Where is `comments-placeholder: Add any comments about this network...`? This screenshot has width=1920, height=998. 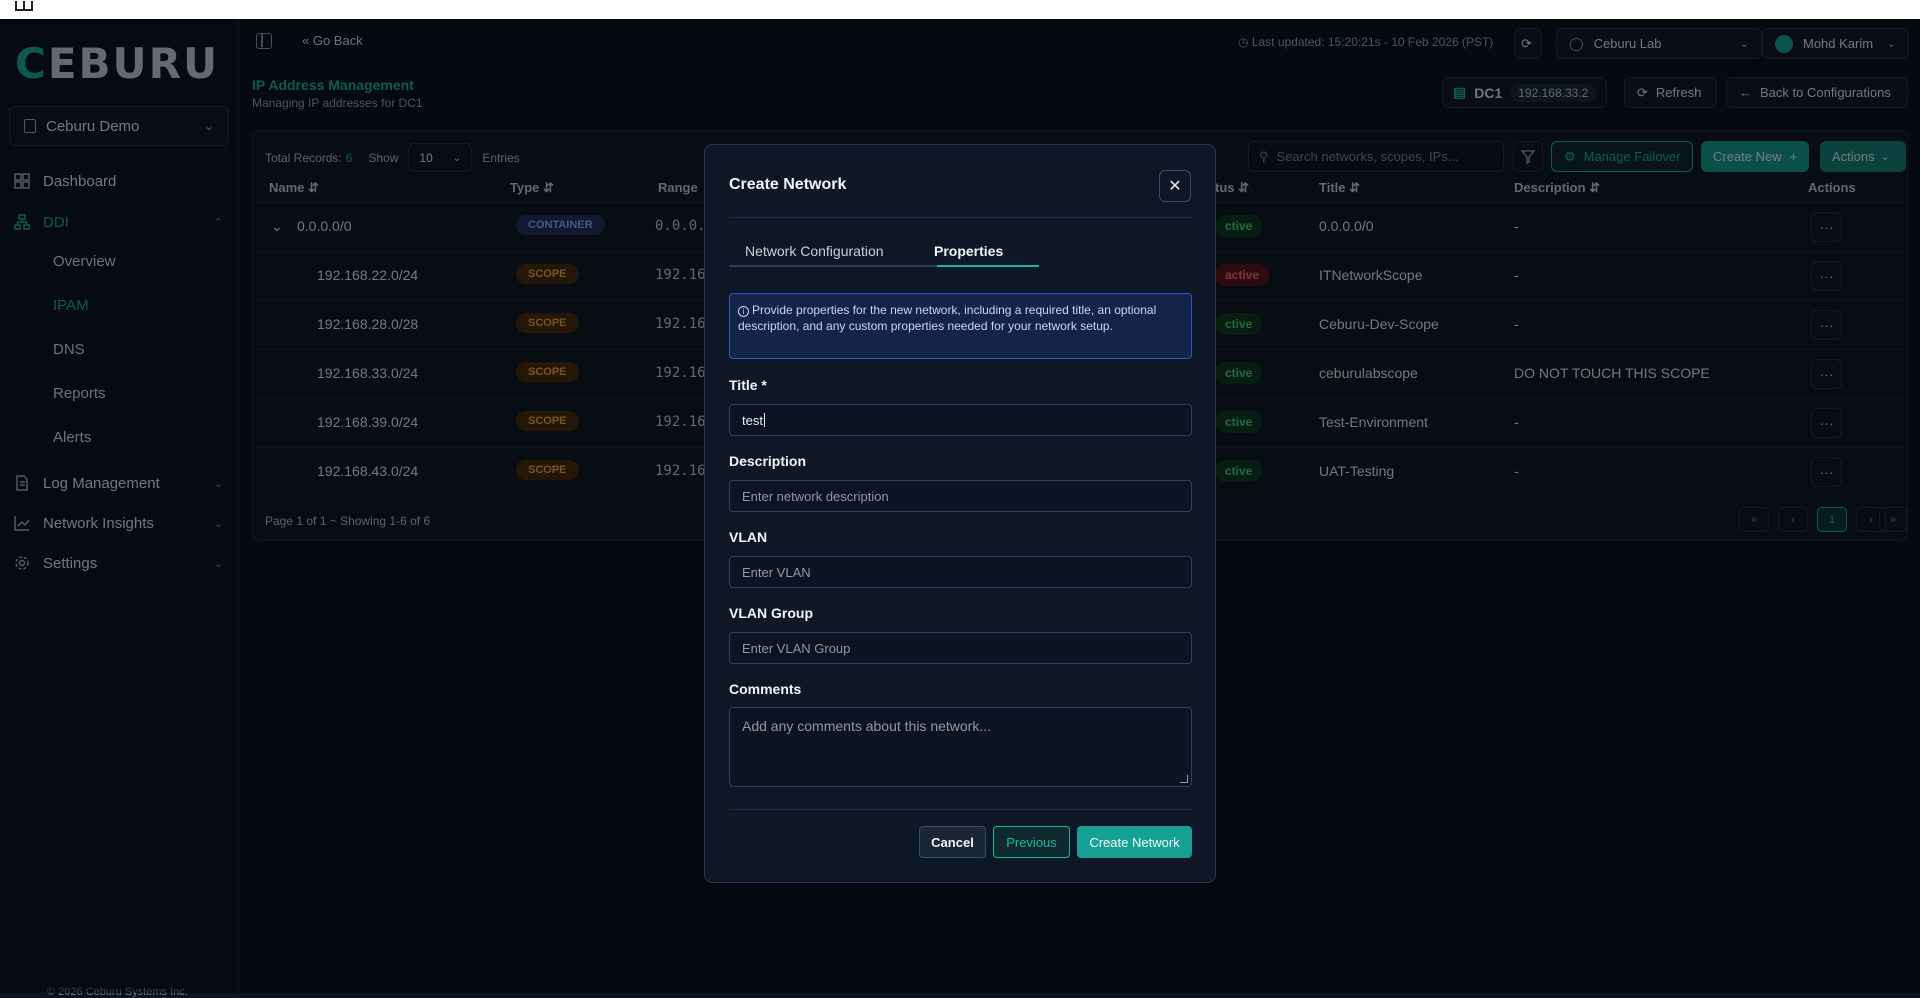 comments-placeholder: Add any comments about this network... is located at coordinates (867, 726).